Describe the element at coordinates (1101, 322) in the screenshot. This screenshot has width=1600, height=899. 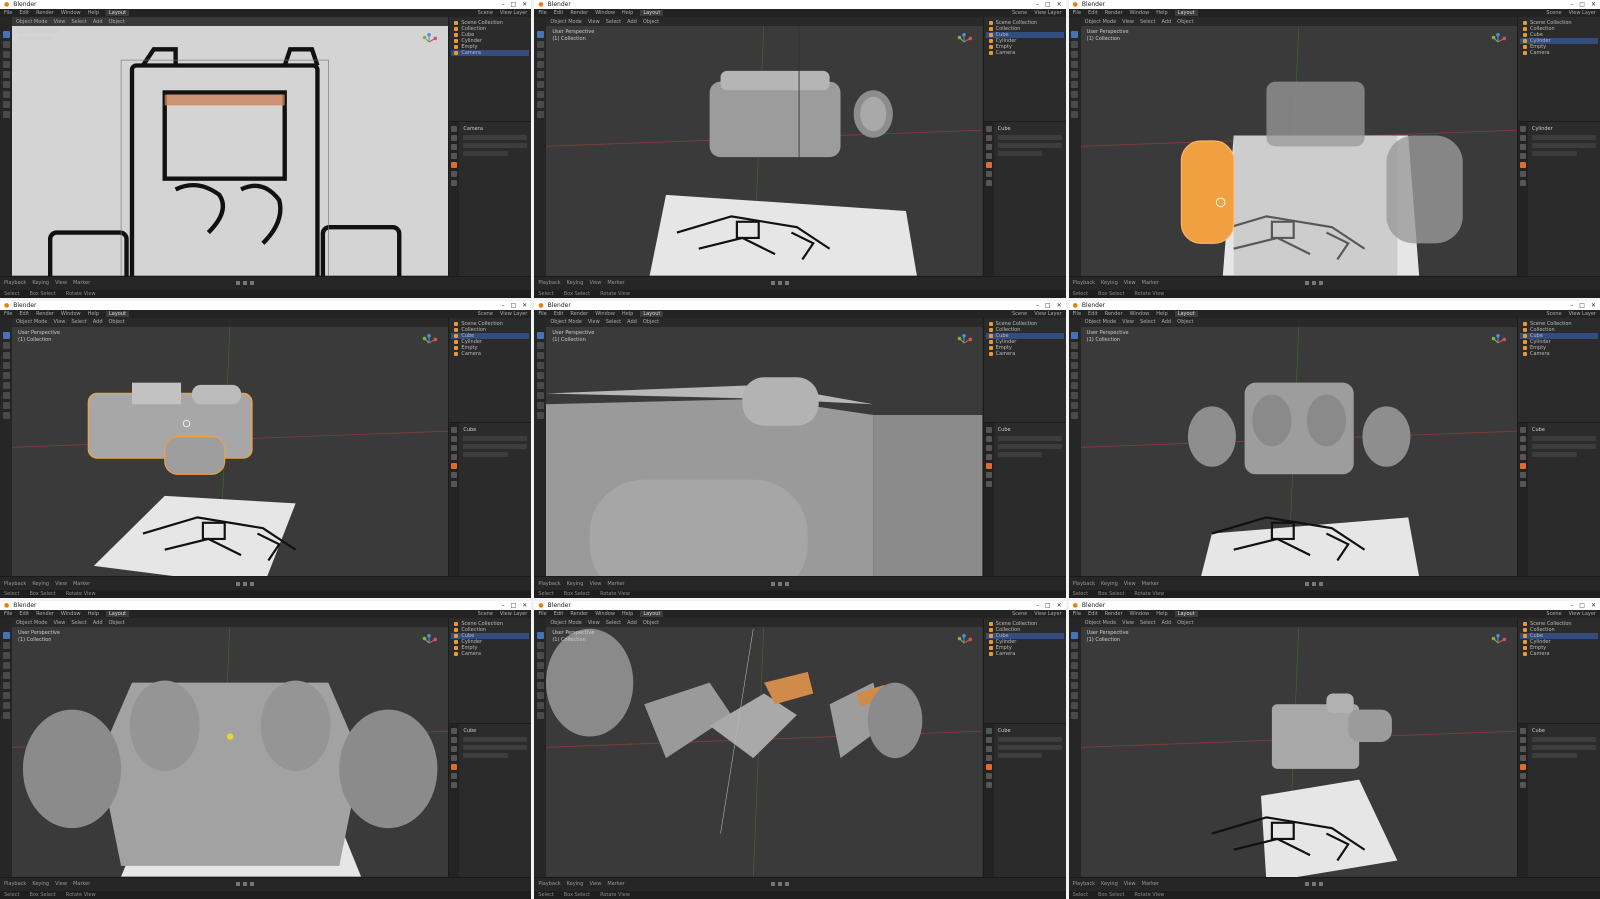
I see `mode-selector: Object Mode` at that location.